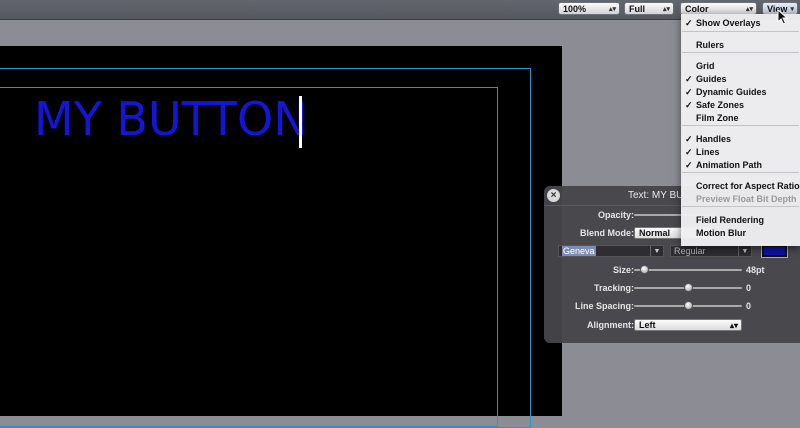  Describe the element at coordinates (740, 139) in the screenshot. I see `view-menu-item: ✓ Handles` at that location.